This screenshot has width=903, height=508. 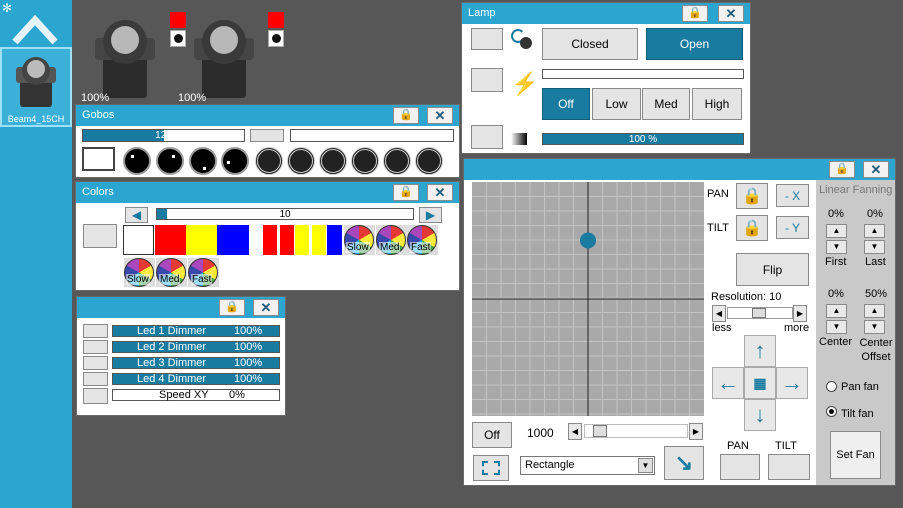 What do you see at coordinates (422, 240) in the screenshot?
I see `color-wheel-fast-button: Fast` at bounding box center [422, 240].